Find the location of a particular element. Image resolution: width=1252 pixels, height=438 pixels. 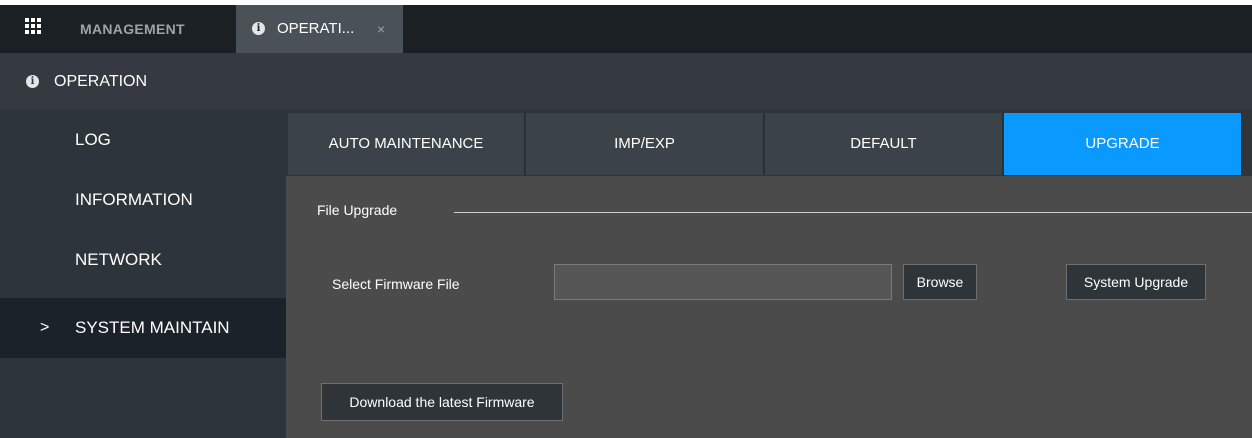

tab-operation: i OPERATI... × is located at coordinates (319, 29).